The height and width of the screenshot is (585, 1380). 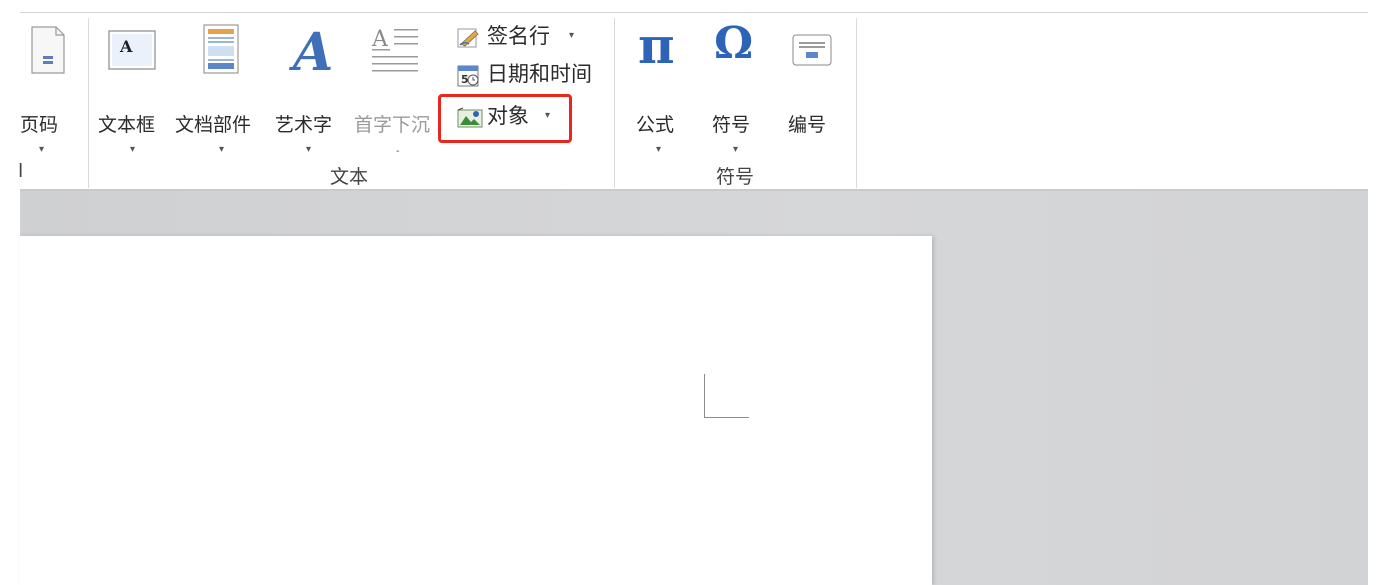 I want to click on page-number-caret: ▾, so click(x=41, y=149).